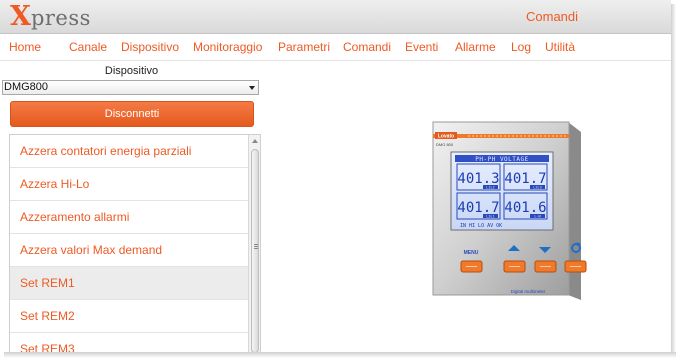  Describe the element at coordinates (129, 151) in the screenshot. I see `command-item: Azzera contatori energia parziali` at that location.